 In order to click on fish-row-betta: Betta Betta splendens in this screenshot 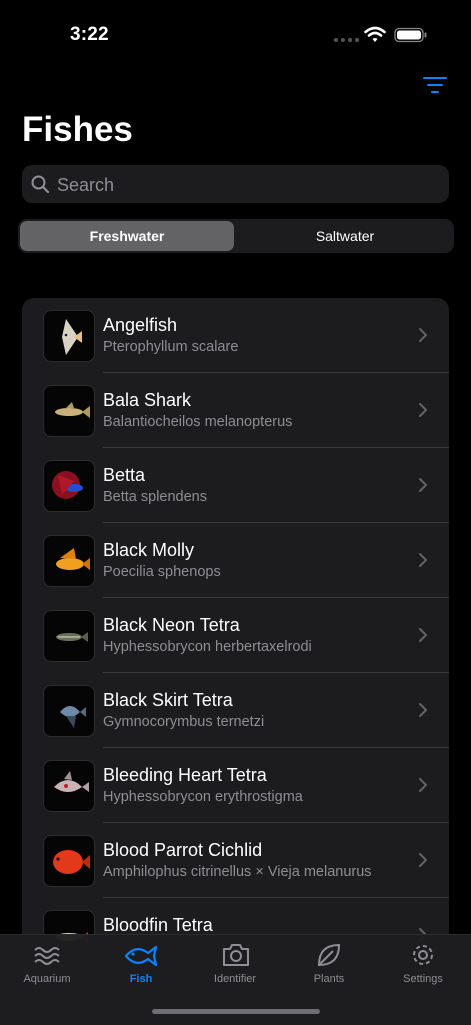, I will do `click(235, 485)`.